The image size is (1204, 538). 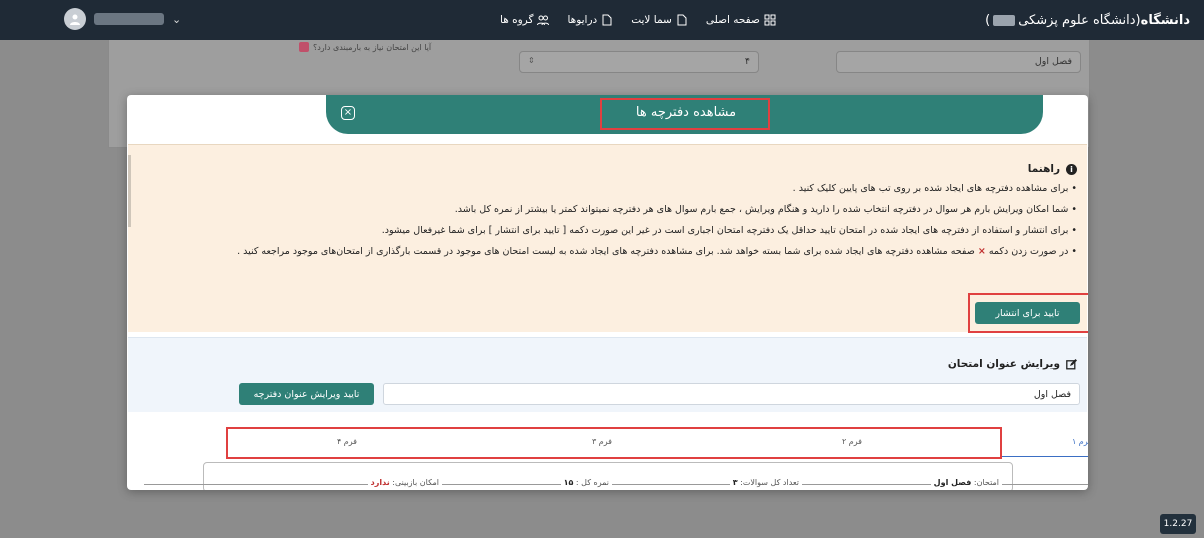 I want to click on highlight-tabs, so click(x=614, y=443).